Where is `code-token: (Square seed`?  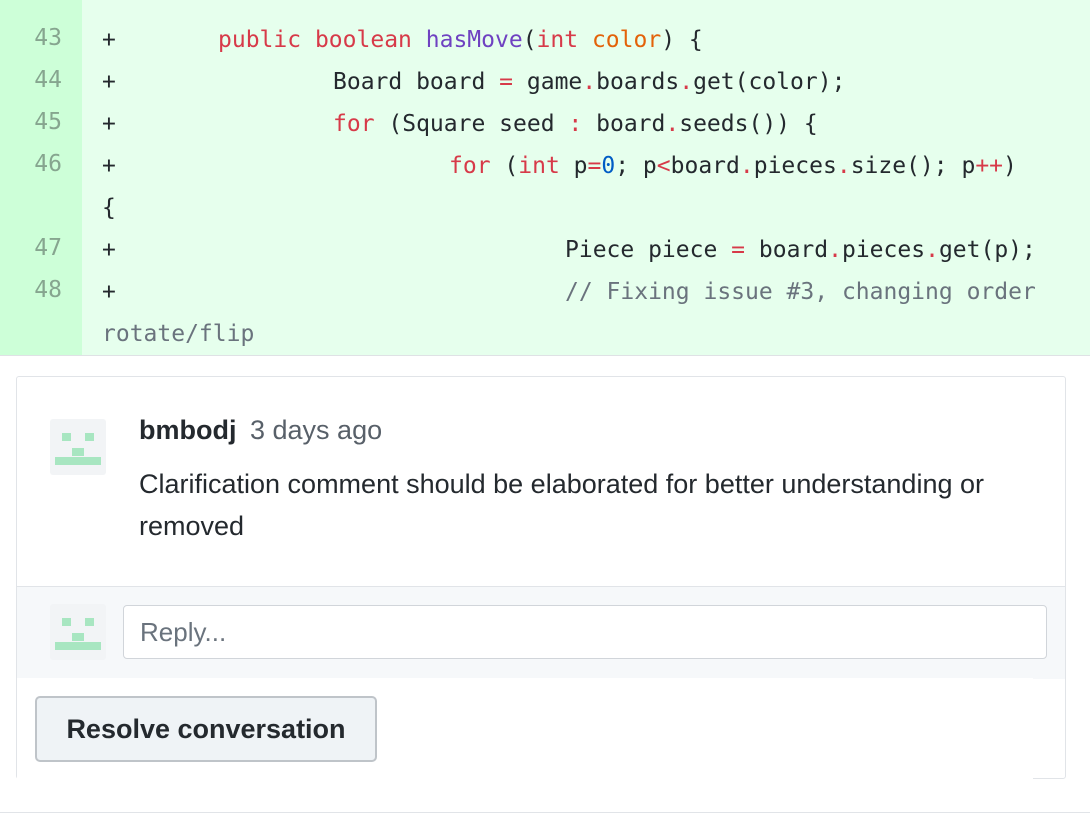
code-token: (Square seed is located at coordinates (471, 124).